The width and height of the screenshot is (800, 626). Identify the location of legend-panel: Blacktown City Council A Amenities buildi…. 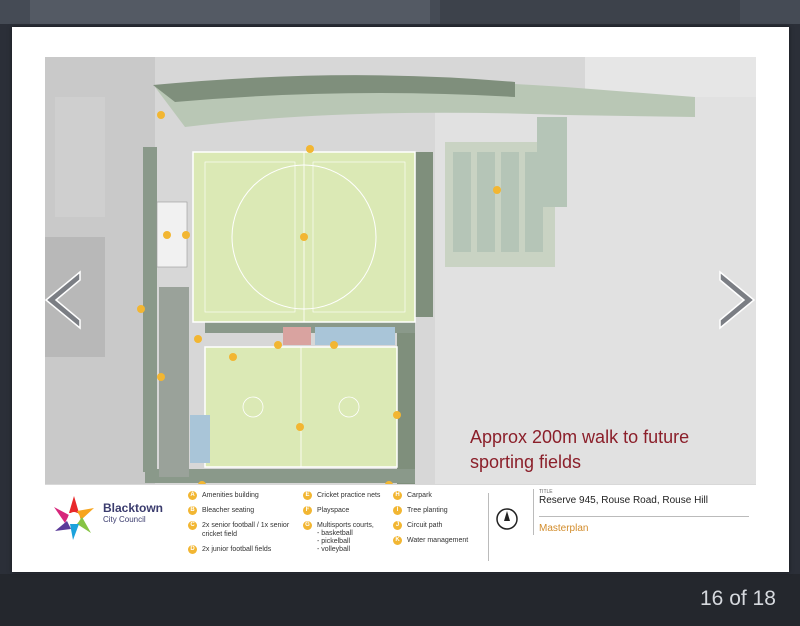
(400, 526).